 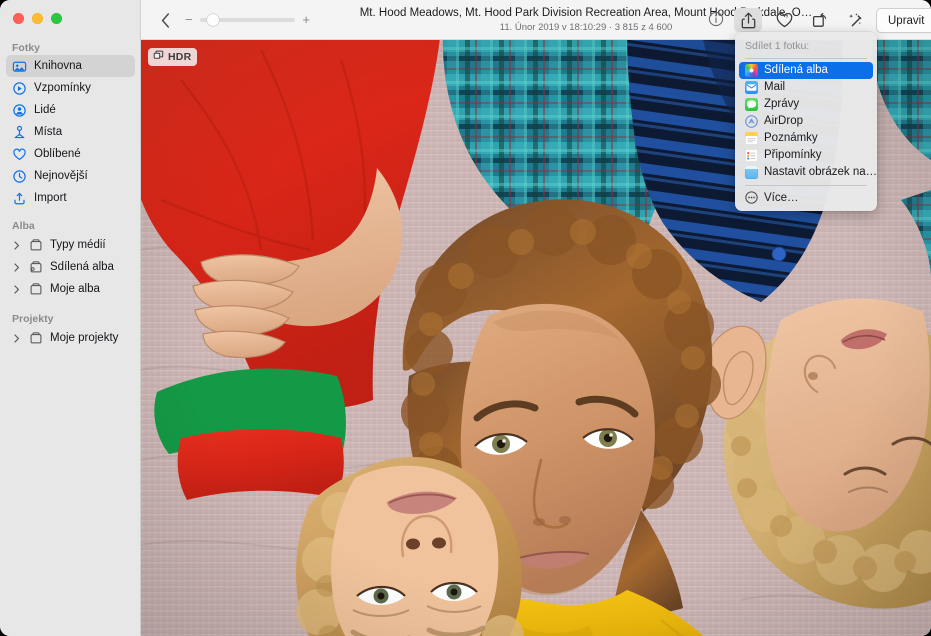 I want to click on share-menu-title: Sdílet 1 fotku:, so click(x=777, y=46).